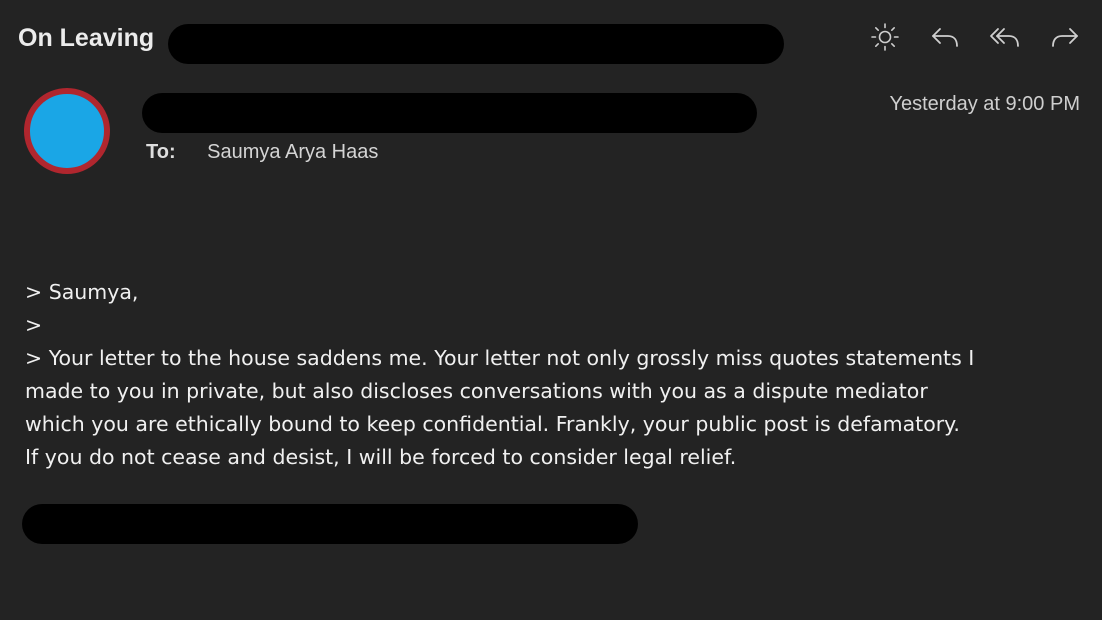 Image resolution: width=1102 pixels, height=620 pixels. What do you see at coordinates (86, 38) in the screenshot?
I see `email-subject: On Leaving` at bounding box center [86, 38].